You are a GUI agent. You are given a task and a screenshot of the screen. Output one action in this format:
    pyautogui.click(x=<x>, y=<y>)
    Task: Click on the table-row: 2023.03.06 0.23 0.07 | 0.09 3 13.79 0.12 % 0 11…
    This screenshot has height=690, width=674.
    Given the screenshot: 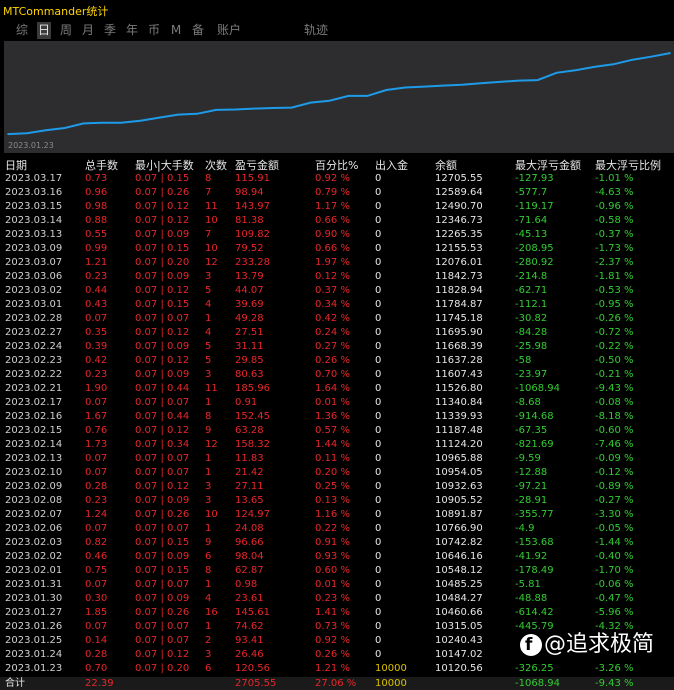 What is the action you would take?
    pyautogui.click(x=337, y=276)
    